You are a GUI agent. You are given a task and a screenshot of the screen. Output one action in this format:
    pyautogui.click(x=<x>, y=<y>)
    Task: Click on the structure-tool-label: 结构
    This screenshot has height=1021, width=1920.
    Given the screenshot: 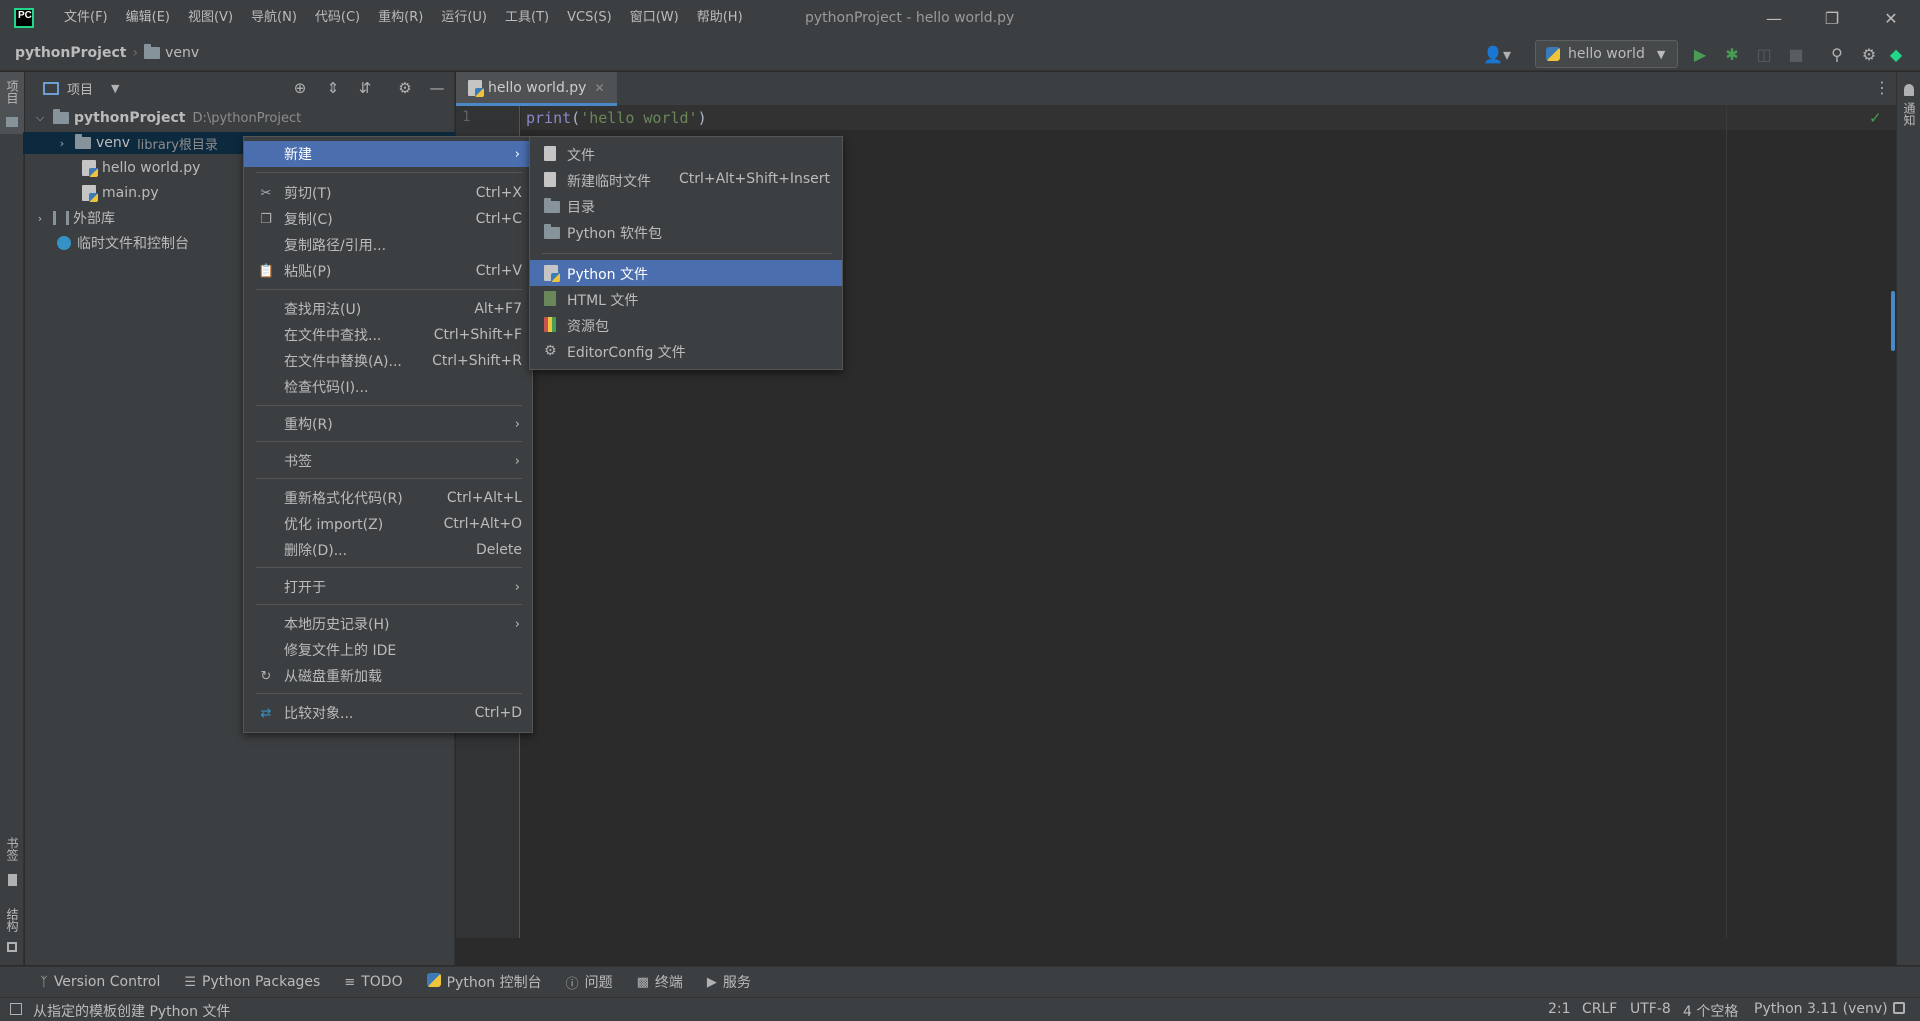 What is the action you would take?
    pyautogui.click(x=12, y=920)
    